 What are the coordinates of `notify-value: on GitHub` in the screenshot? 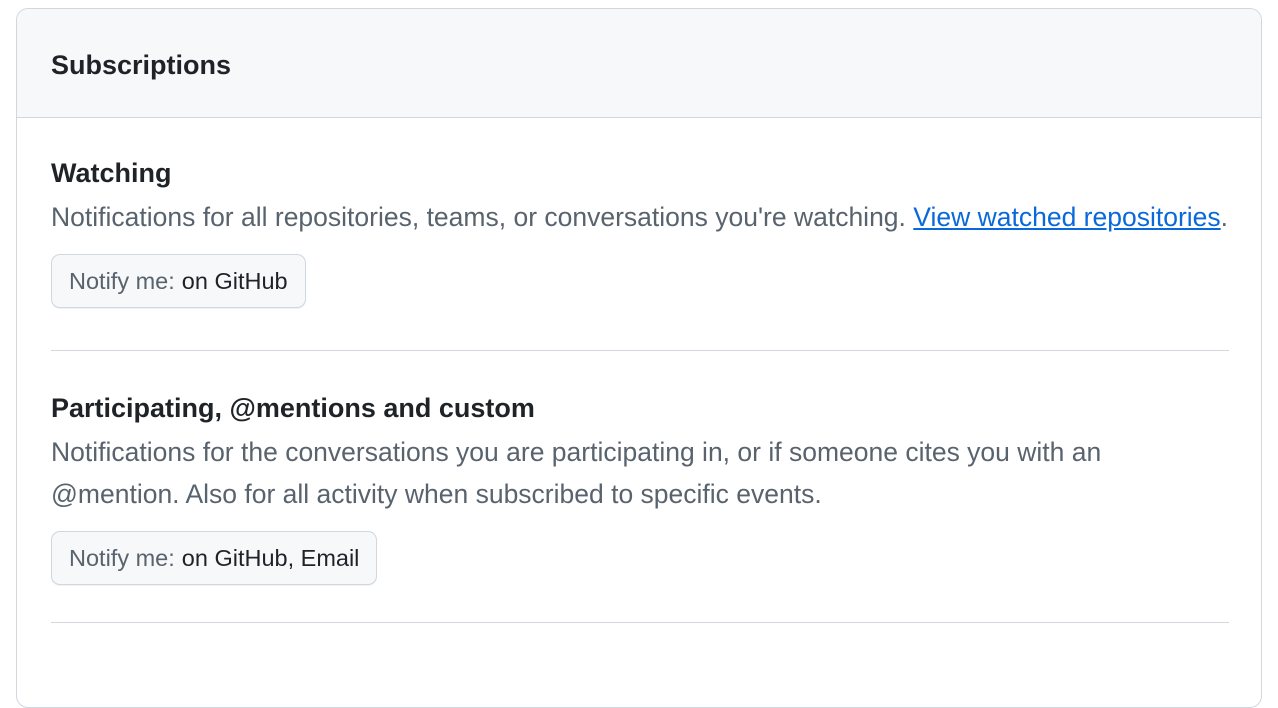 It's located at (234, 280).